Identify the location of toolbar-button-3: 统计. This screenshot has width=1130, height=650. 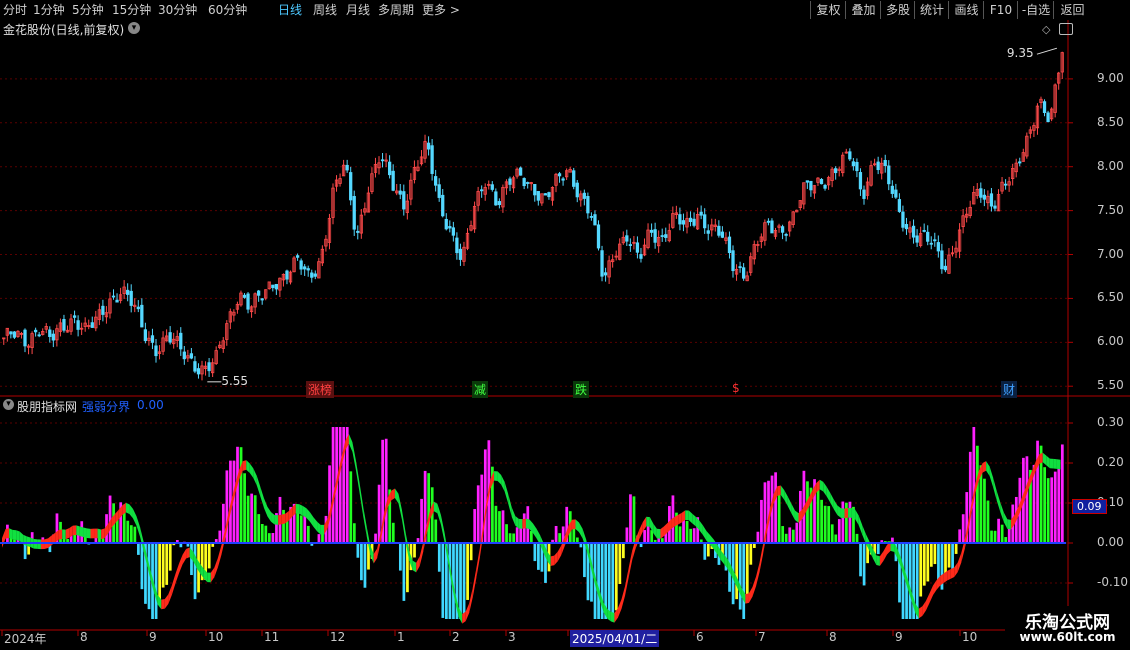
(931, 10).